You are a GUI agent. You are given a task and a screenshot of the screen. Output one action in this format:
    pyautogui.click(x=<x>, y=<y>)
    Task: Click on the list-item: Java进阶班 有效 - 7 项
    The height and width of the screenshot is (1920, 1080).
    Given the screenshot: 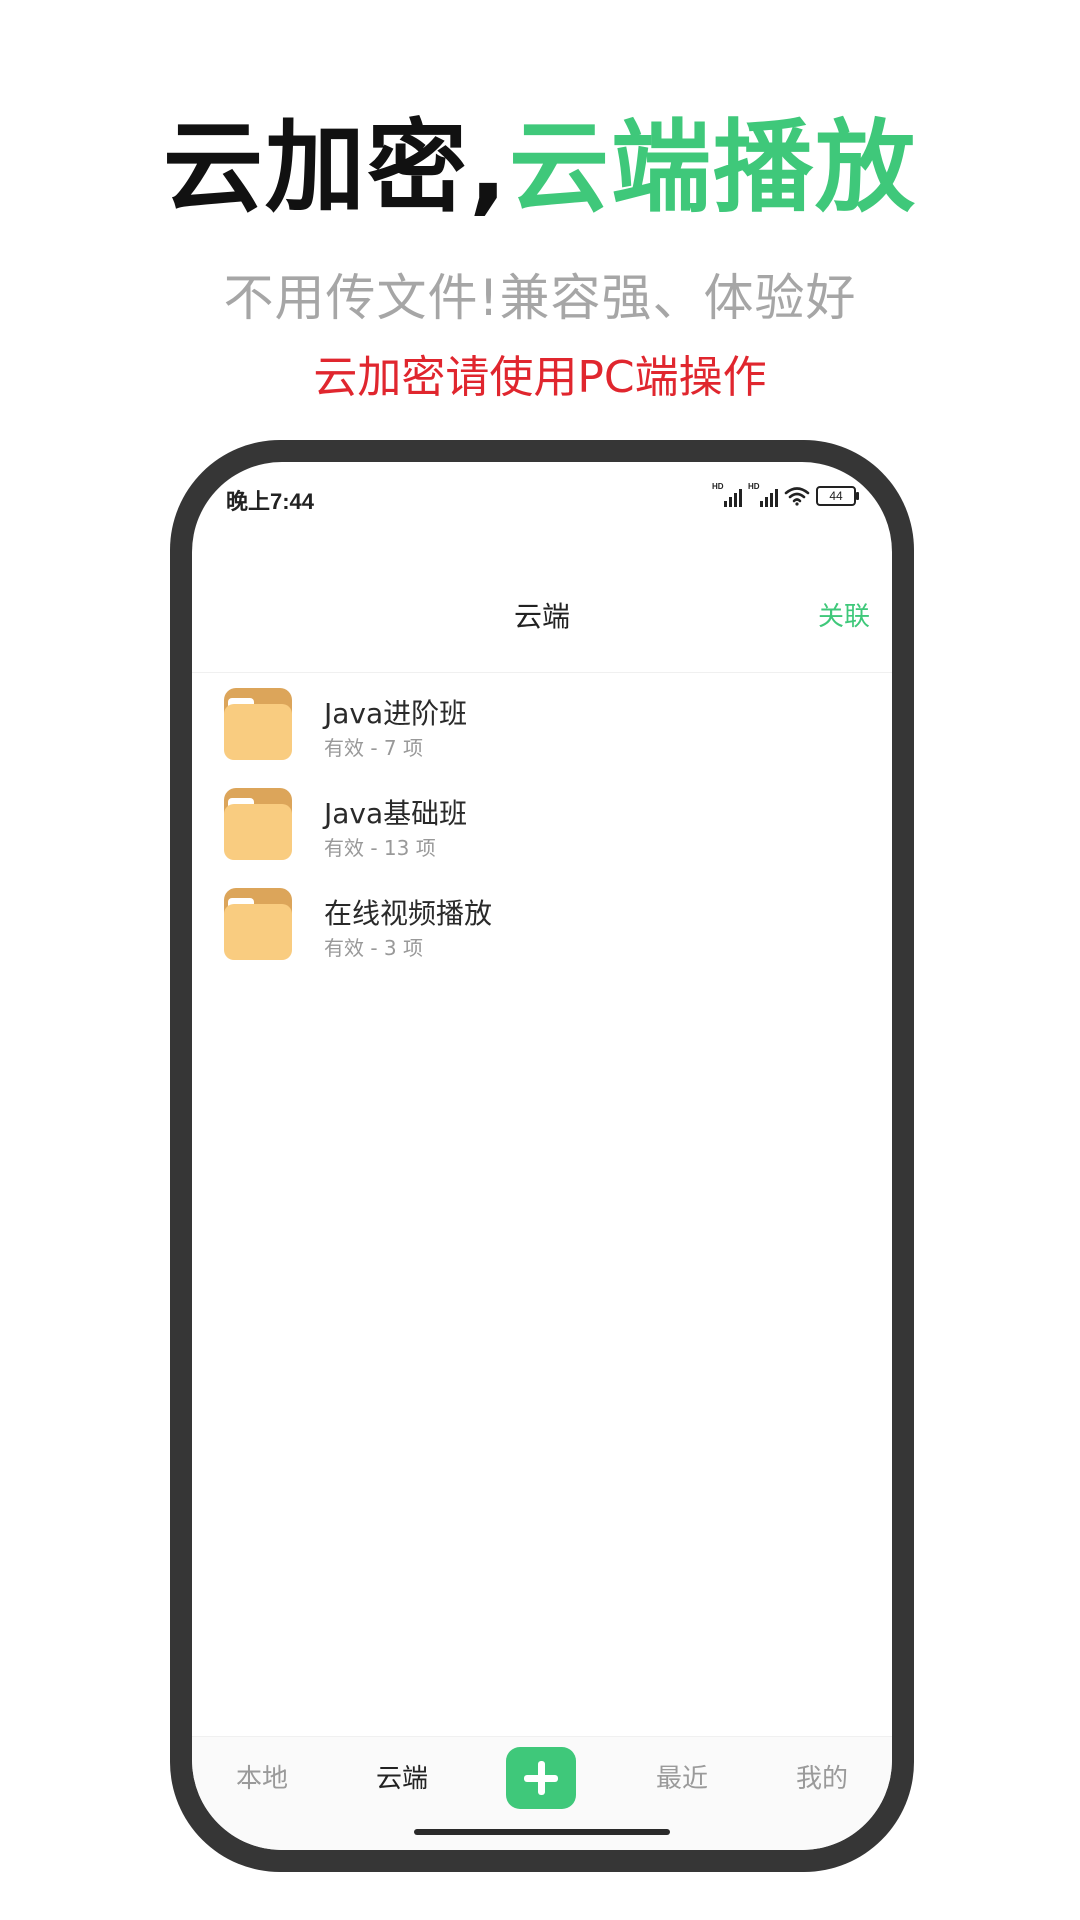 What is the action you would take?
    pyautogui.click(x=542, y=724)
    